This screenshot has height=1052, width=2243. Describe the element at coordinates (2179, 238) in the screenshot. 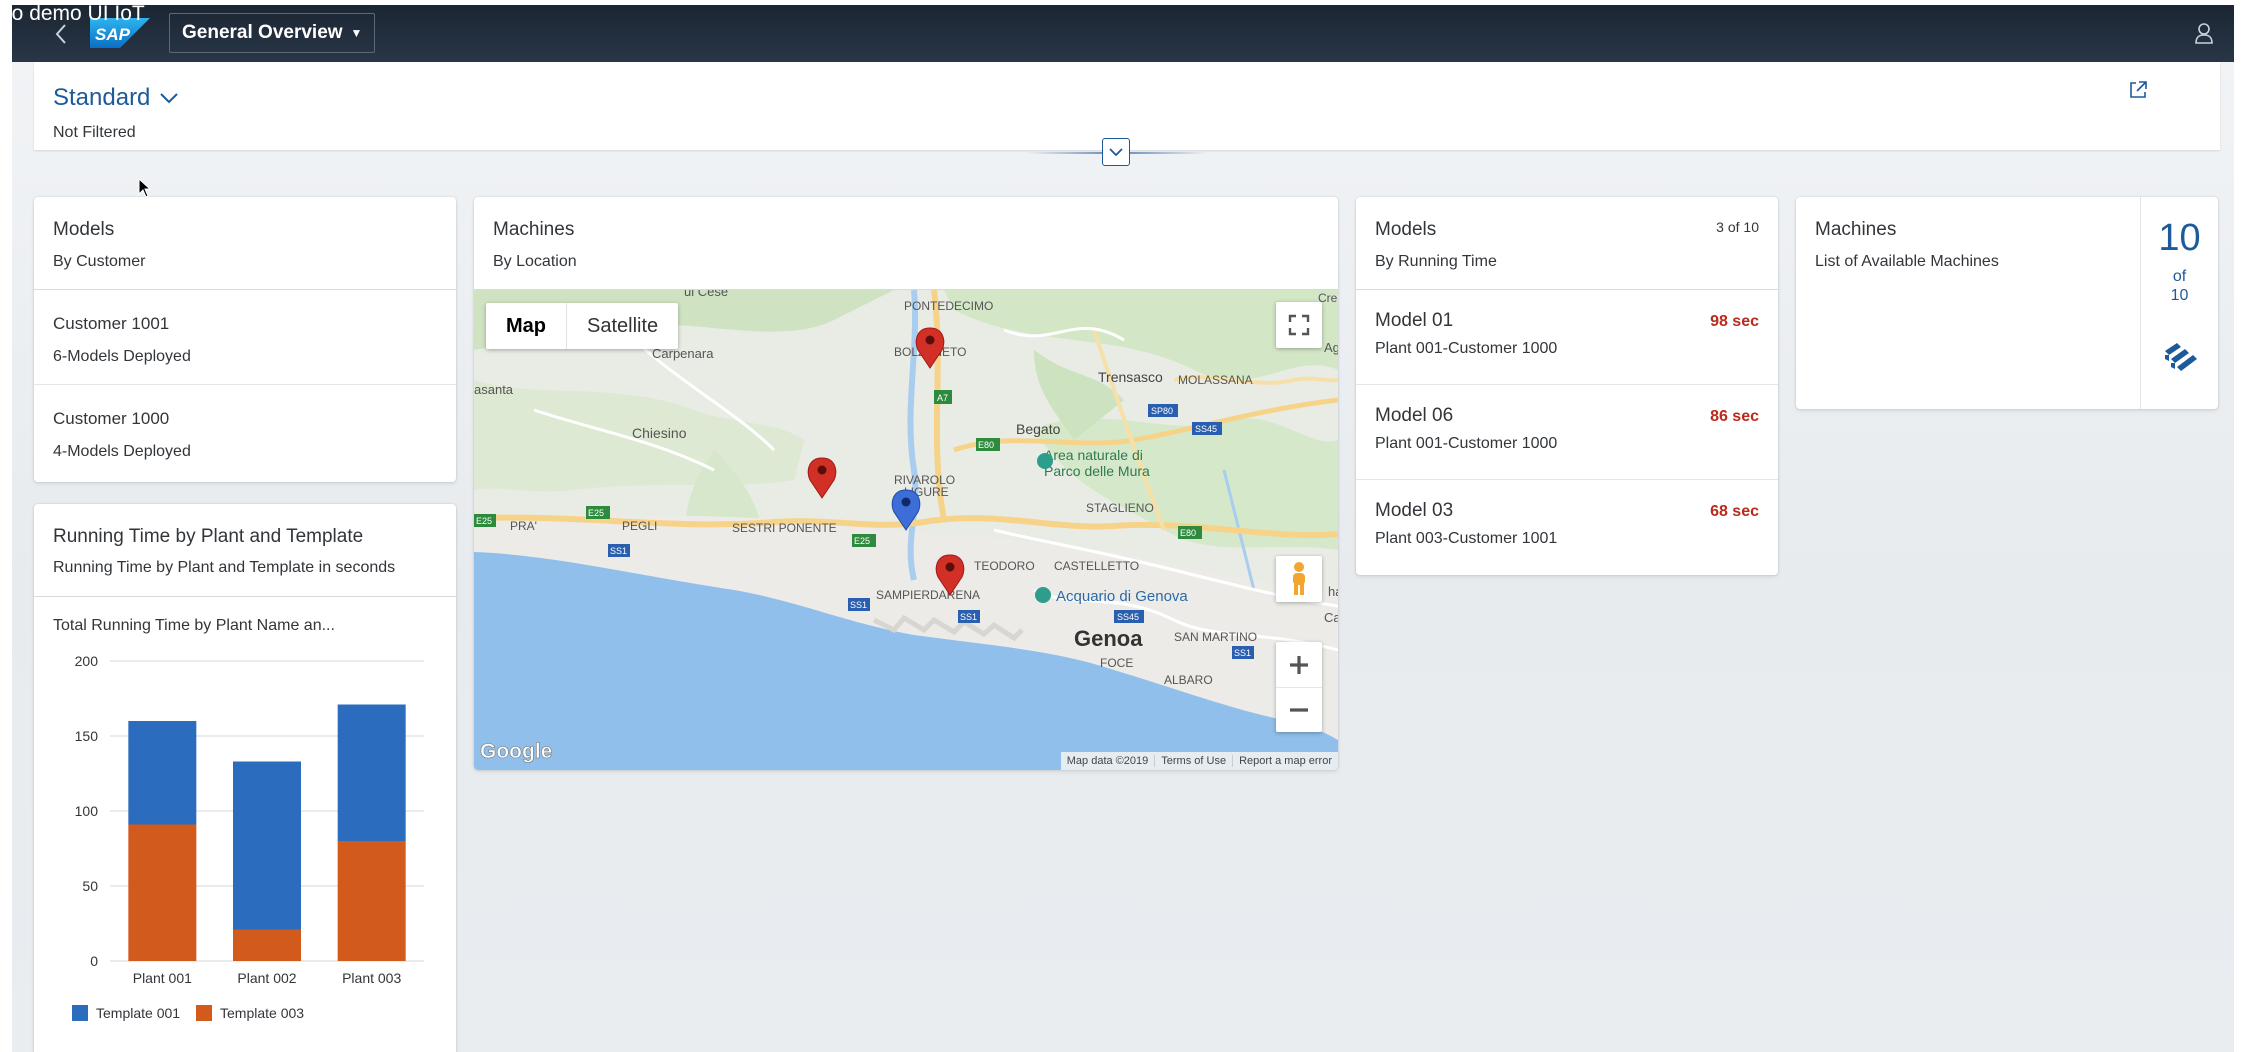

I see `kpi-value: 10` at that location.